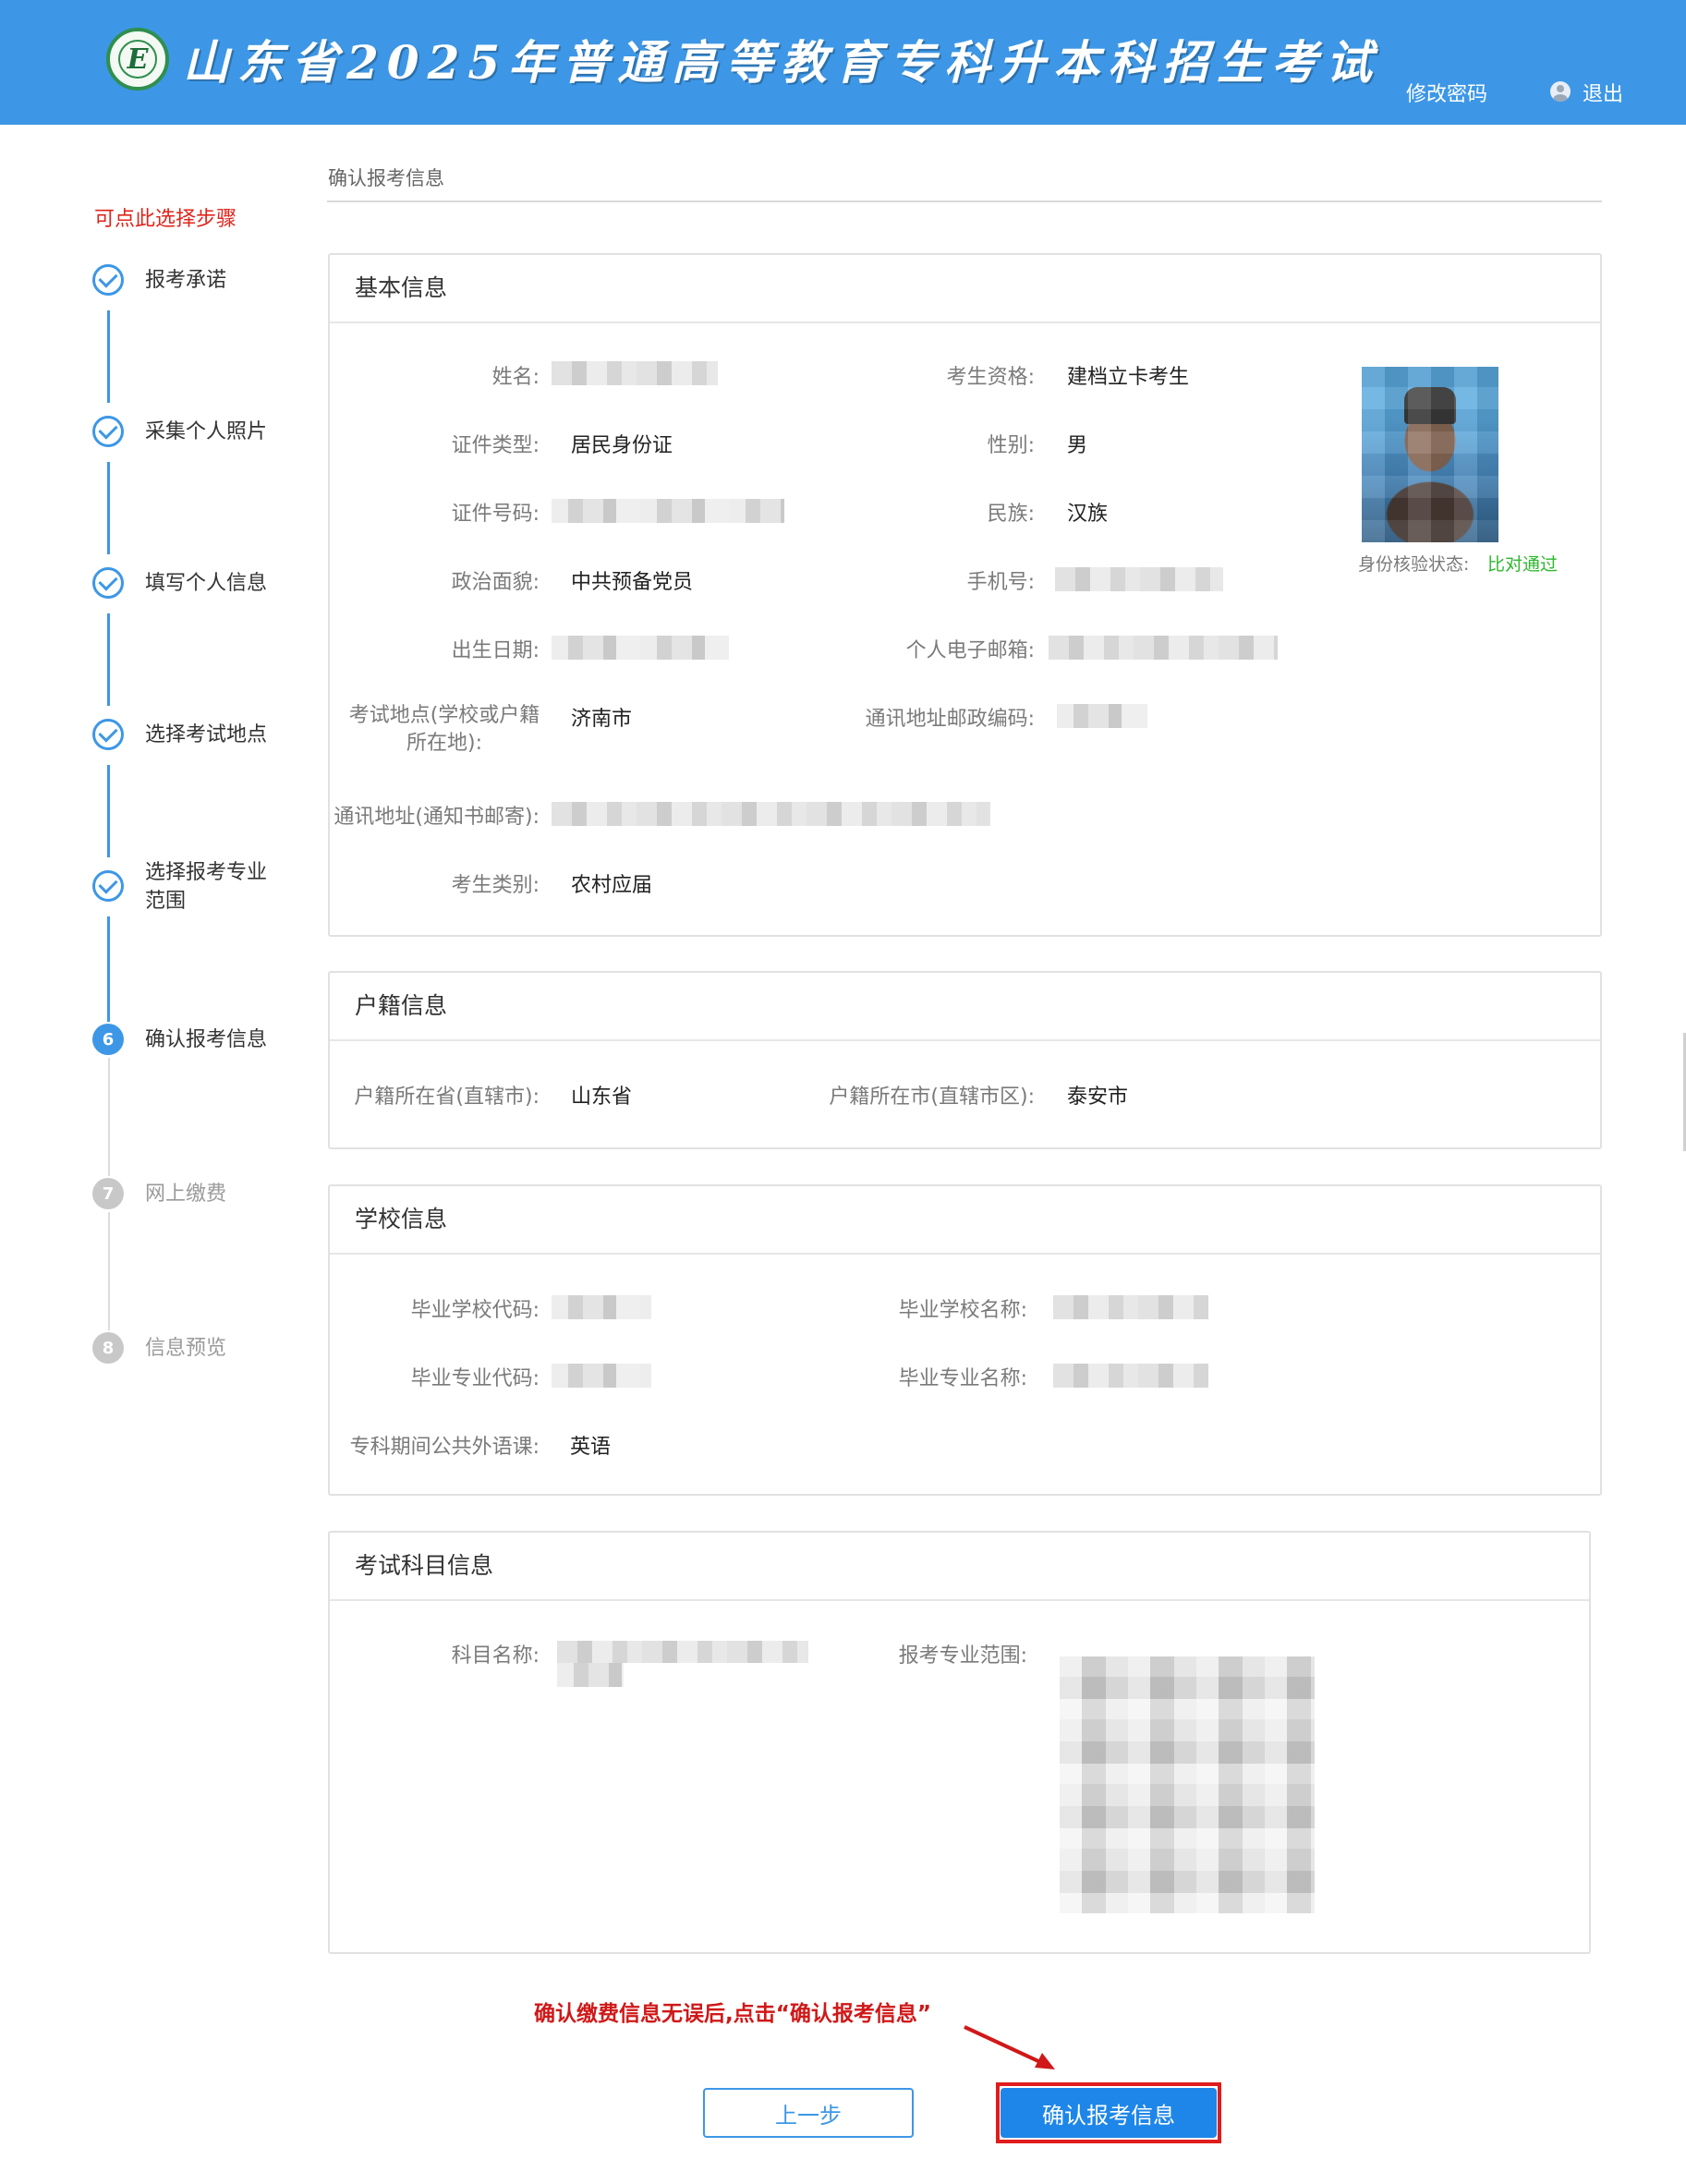  I want to click on top-header: E 山东省2025年普通高等教育专科升本科招生考试 修改密码 退出, so click(843, 62).